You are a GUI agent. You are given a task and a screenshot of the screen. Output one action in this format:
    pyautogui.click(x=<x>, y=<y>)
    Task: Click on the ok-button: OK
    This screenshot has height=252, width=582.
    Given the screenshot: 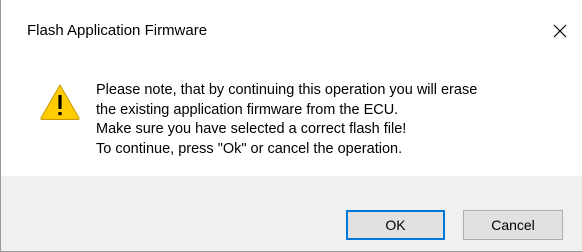 What is the action you would take?
    pyautogui.click(x=395, y=225)
    